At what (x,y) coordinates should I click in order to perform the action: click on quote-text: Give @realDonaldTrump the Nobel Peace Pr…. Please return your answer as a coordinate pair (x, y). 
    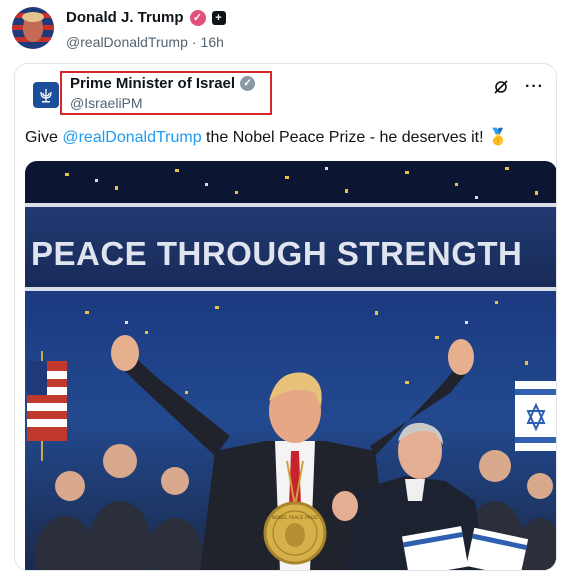
    Looking at the image, I should click on (266, 137).